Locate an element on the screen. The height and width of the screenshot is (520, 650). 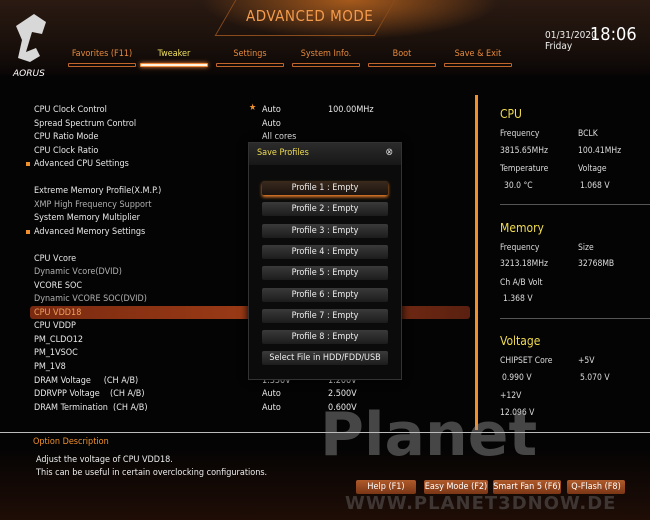
qflash-button: Q-Flash (F8) is located at coordinates (596, 487).